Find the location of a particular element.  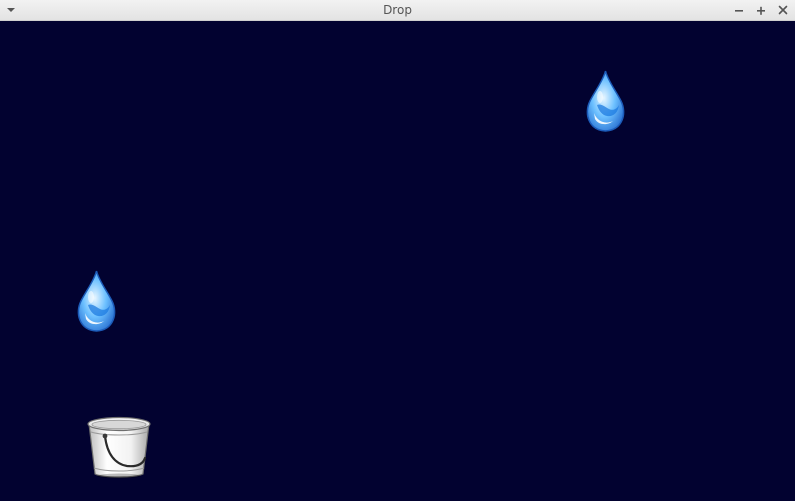

close-icon is located at coordinates (783, 10).